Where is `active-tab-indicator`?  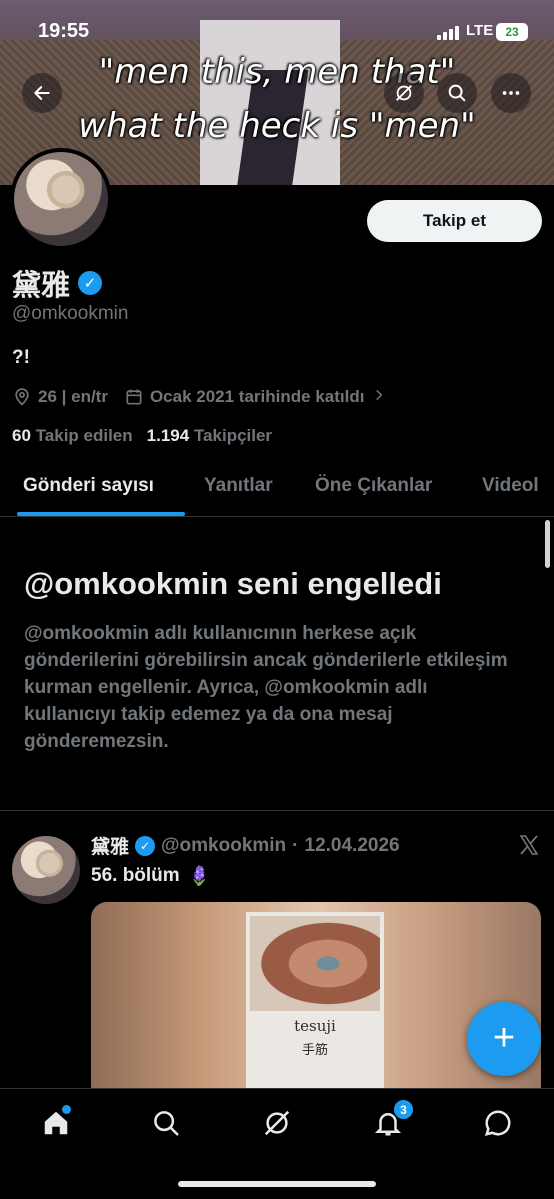
active-tab-indicator is located at coordinates (101, 514).